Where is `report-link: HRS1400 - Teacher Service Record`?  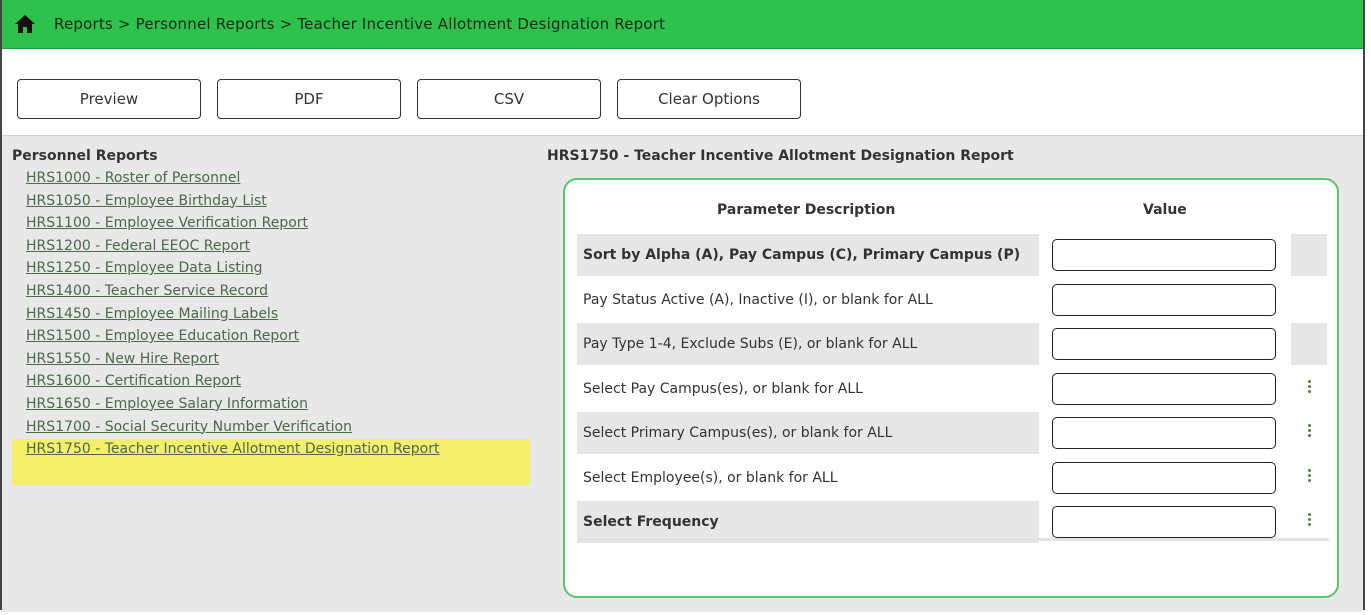
report-link: HRS1400 - Teacher Service Record is located at coordinates (147, 291).